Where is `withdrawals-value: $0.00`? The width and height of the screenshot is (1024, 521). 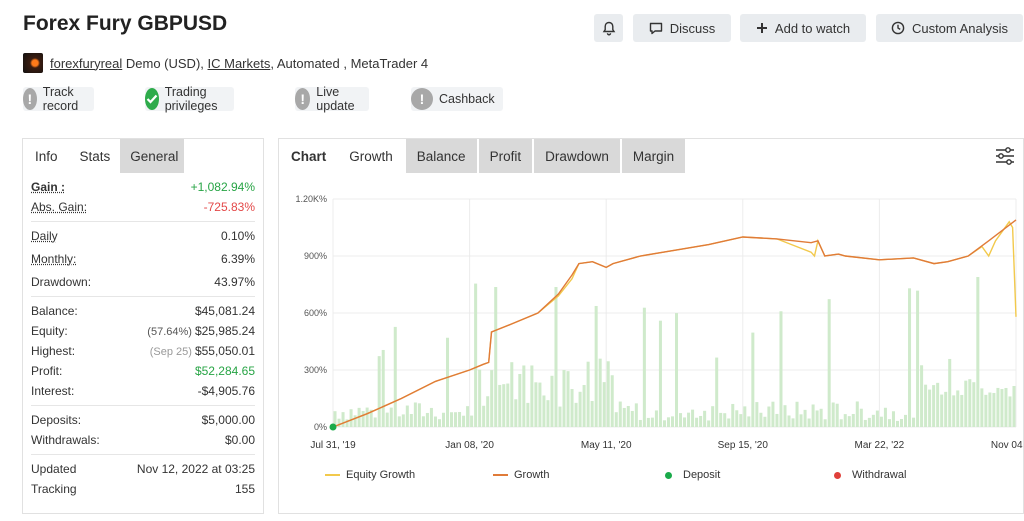
withdrawals-value: $0.00 is located at coordinates (239, 440).